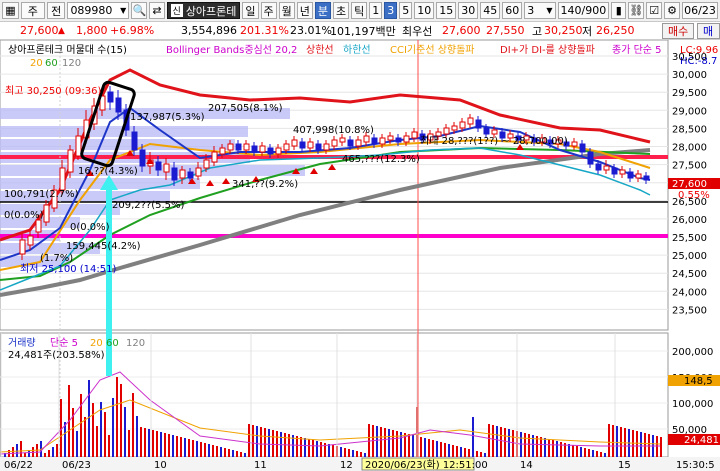 The width and height of the screenshot is (720, 471). I want to click on compare-icon: ⇄, so click(157, 10).